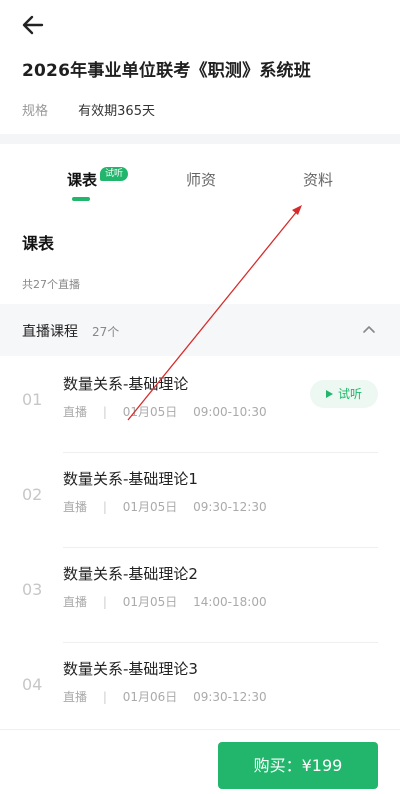 This screenshot has width=400, height=794. I want to click on lesson-meta: 直播 | 01月05日 09:00-10:30, so click(171, 411).